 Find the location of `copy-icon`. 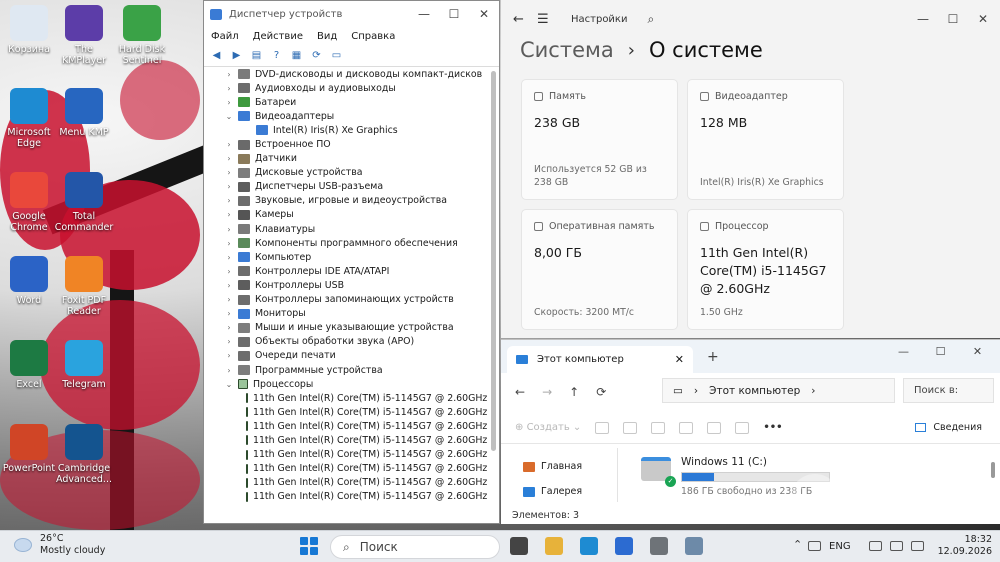

copy-icon is located at coordinates (630, 427).